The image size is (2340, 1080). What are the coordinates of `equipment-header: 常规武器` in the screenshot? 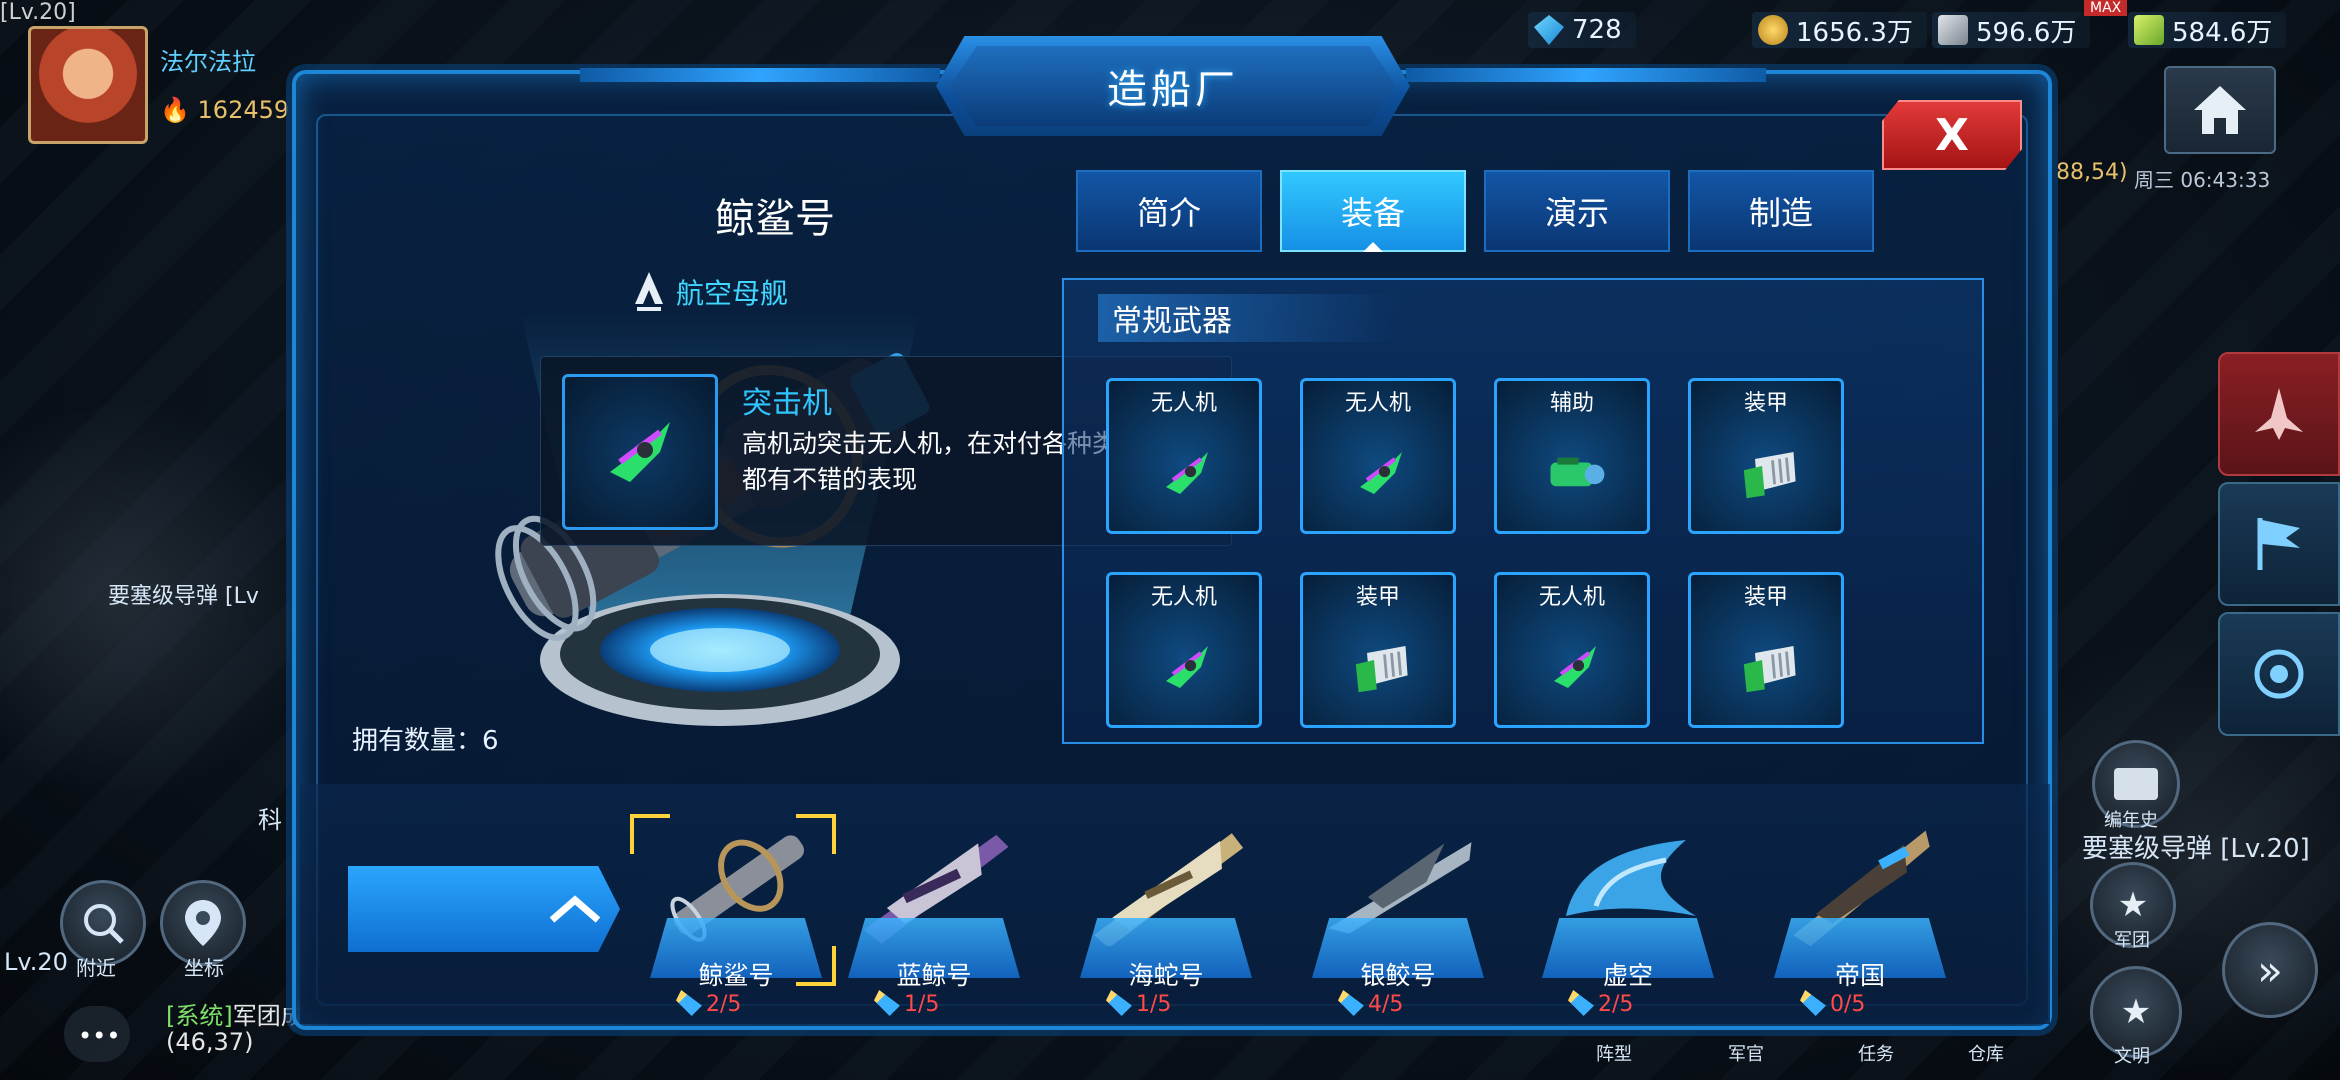 It's located at (1248, 318).